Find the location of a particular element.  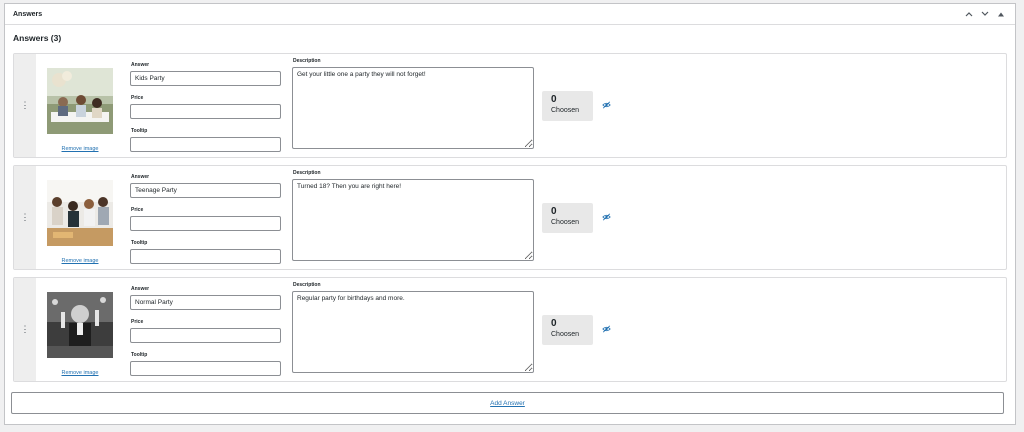

toggle-panel-button is located at coordinates (1001, 14).